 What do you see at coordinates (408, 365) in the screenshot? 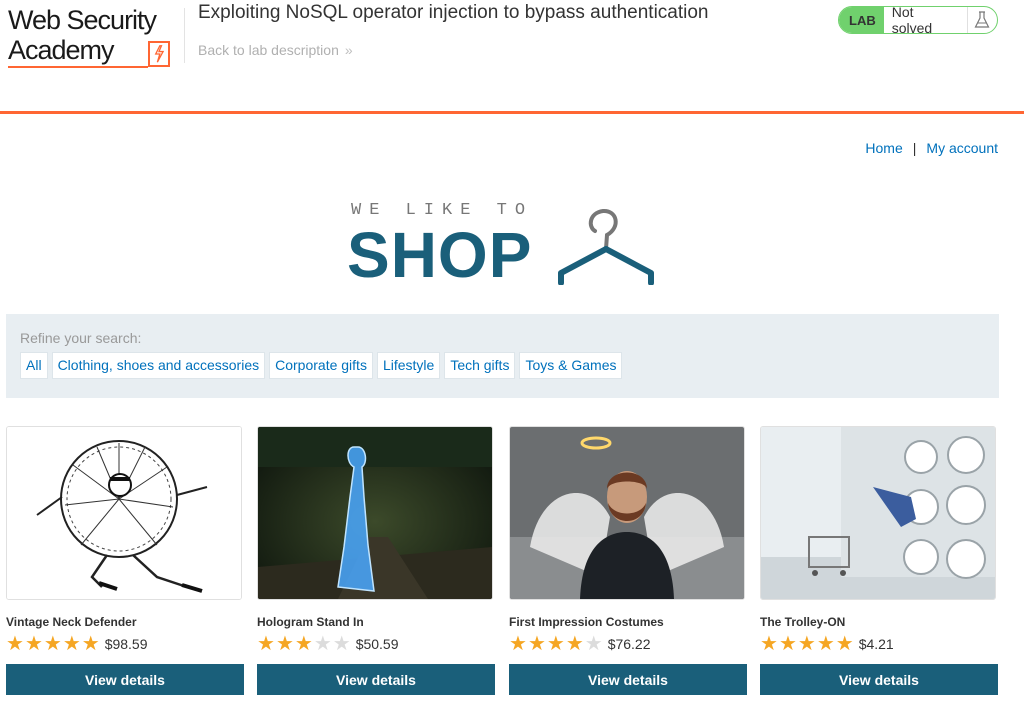
I see `category-lifestyle: Lifestyle` at bounding box center [408, 365].